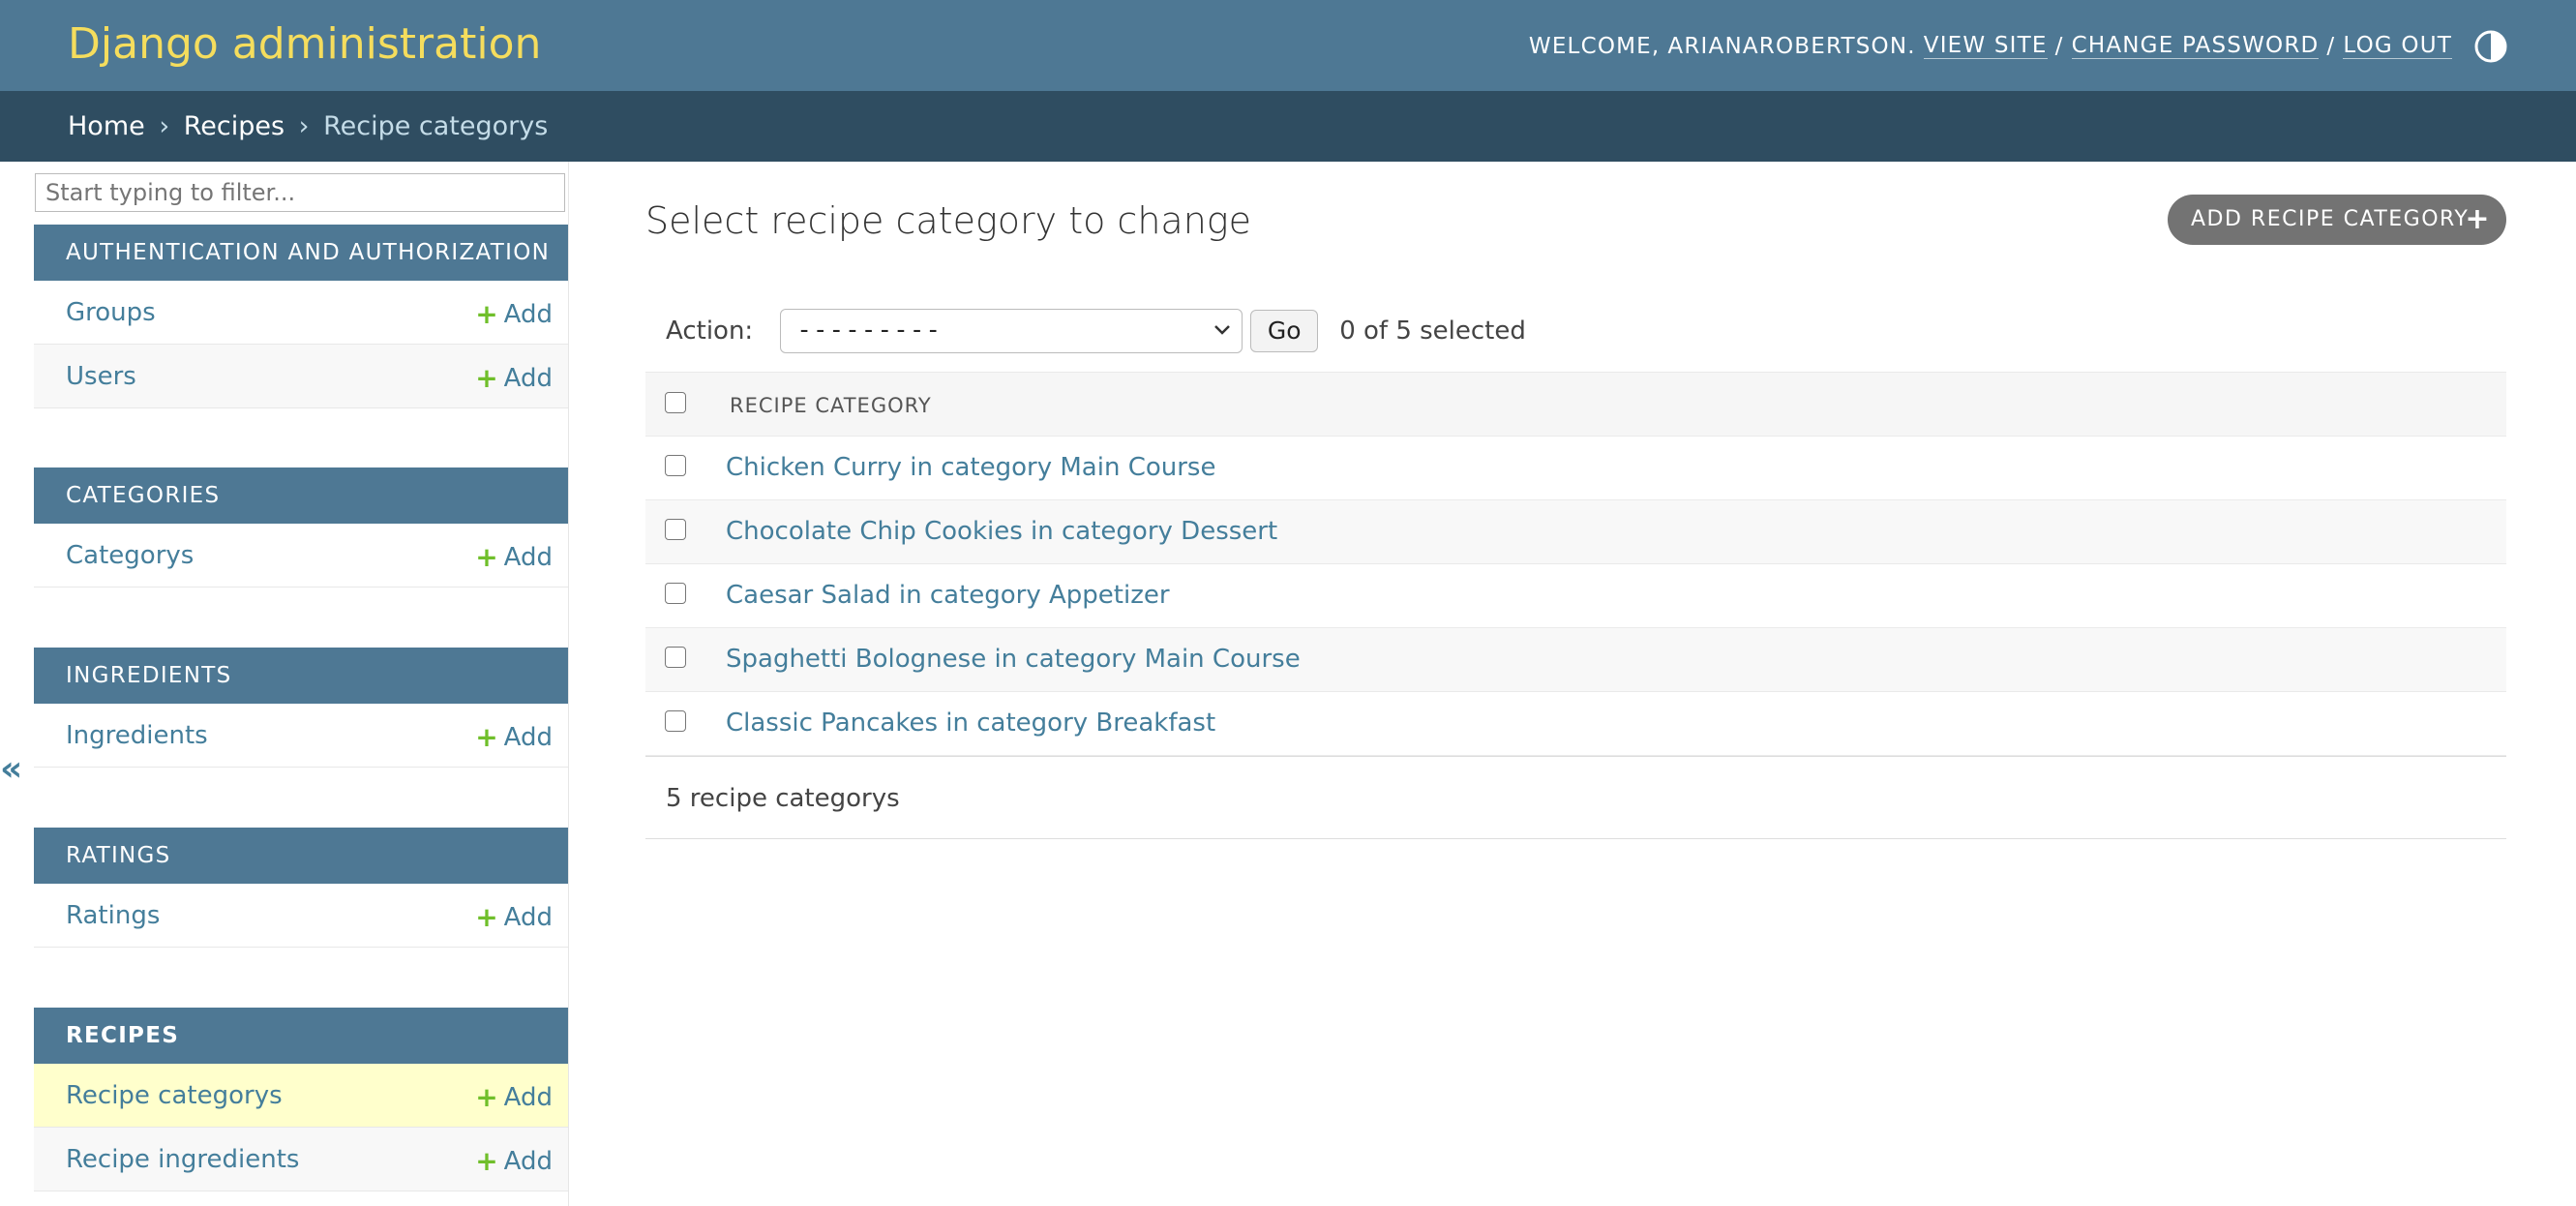  What do you see at coordinates (2195, 47) in the screenshot?
I see `change-password-link: CHANGE PASSWORD` at bounding box center [2195, 47].